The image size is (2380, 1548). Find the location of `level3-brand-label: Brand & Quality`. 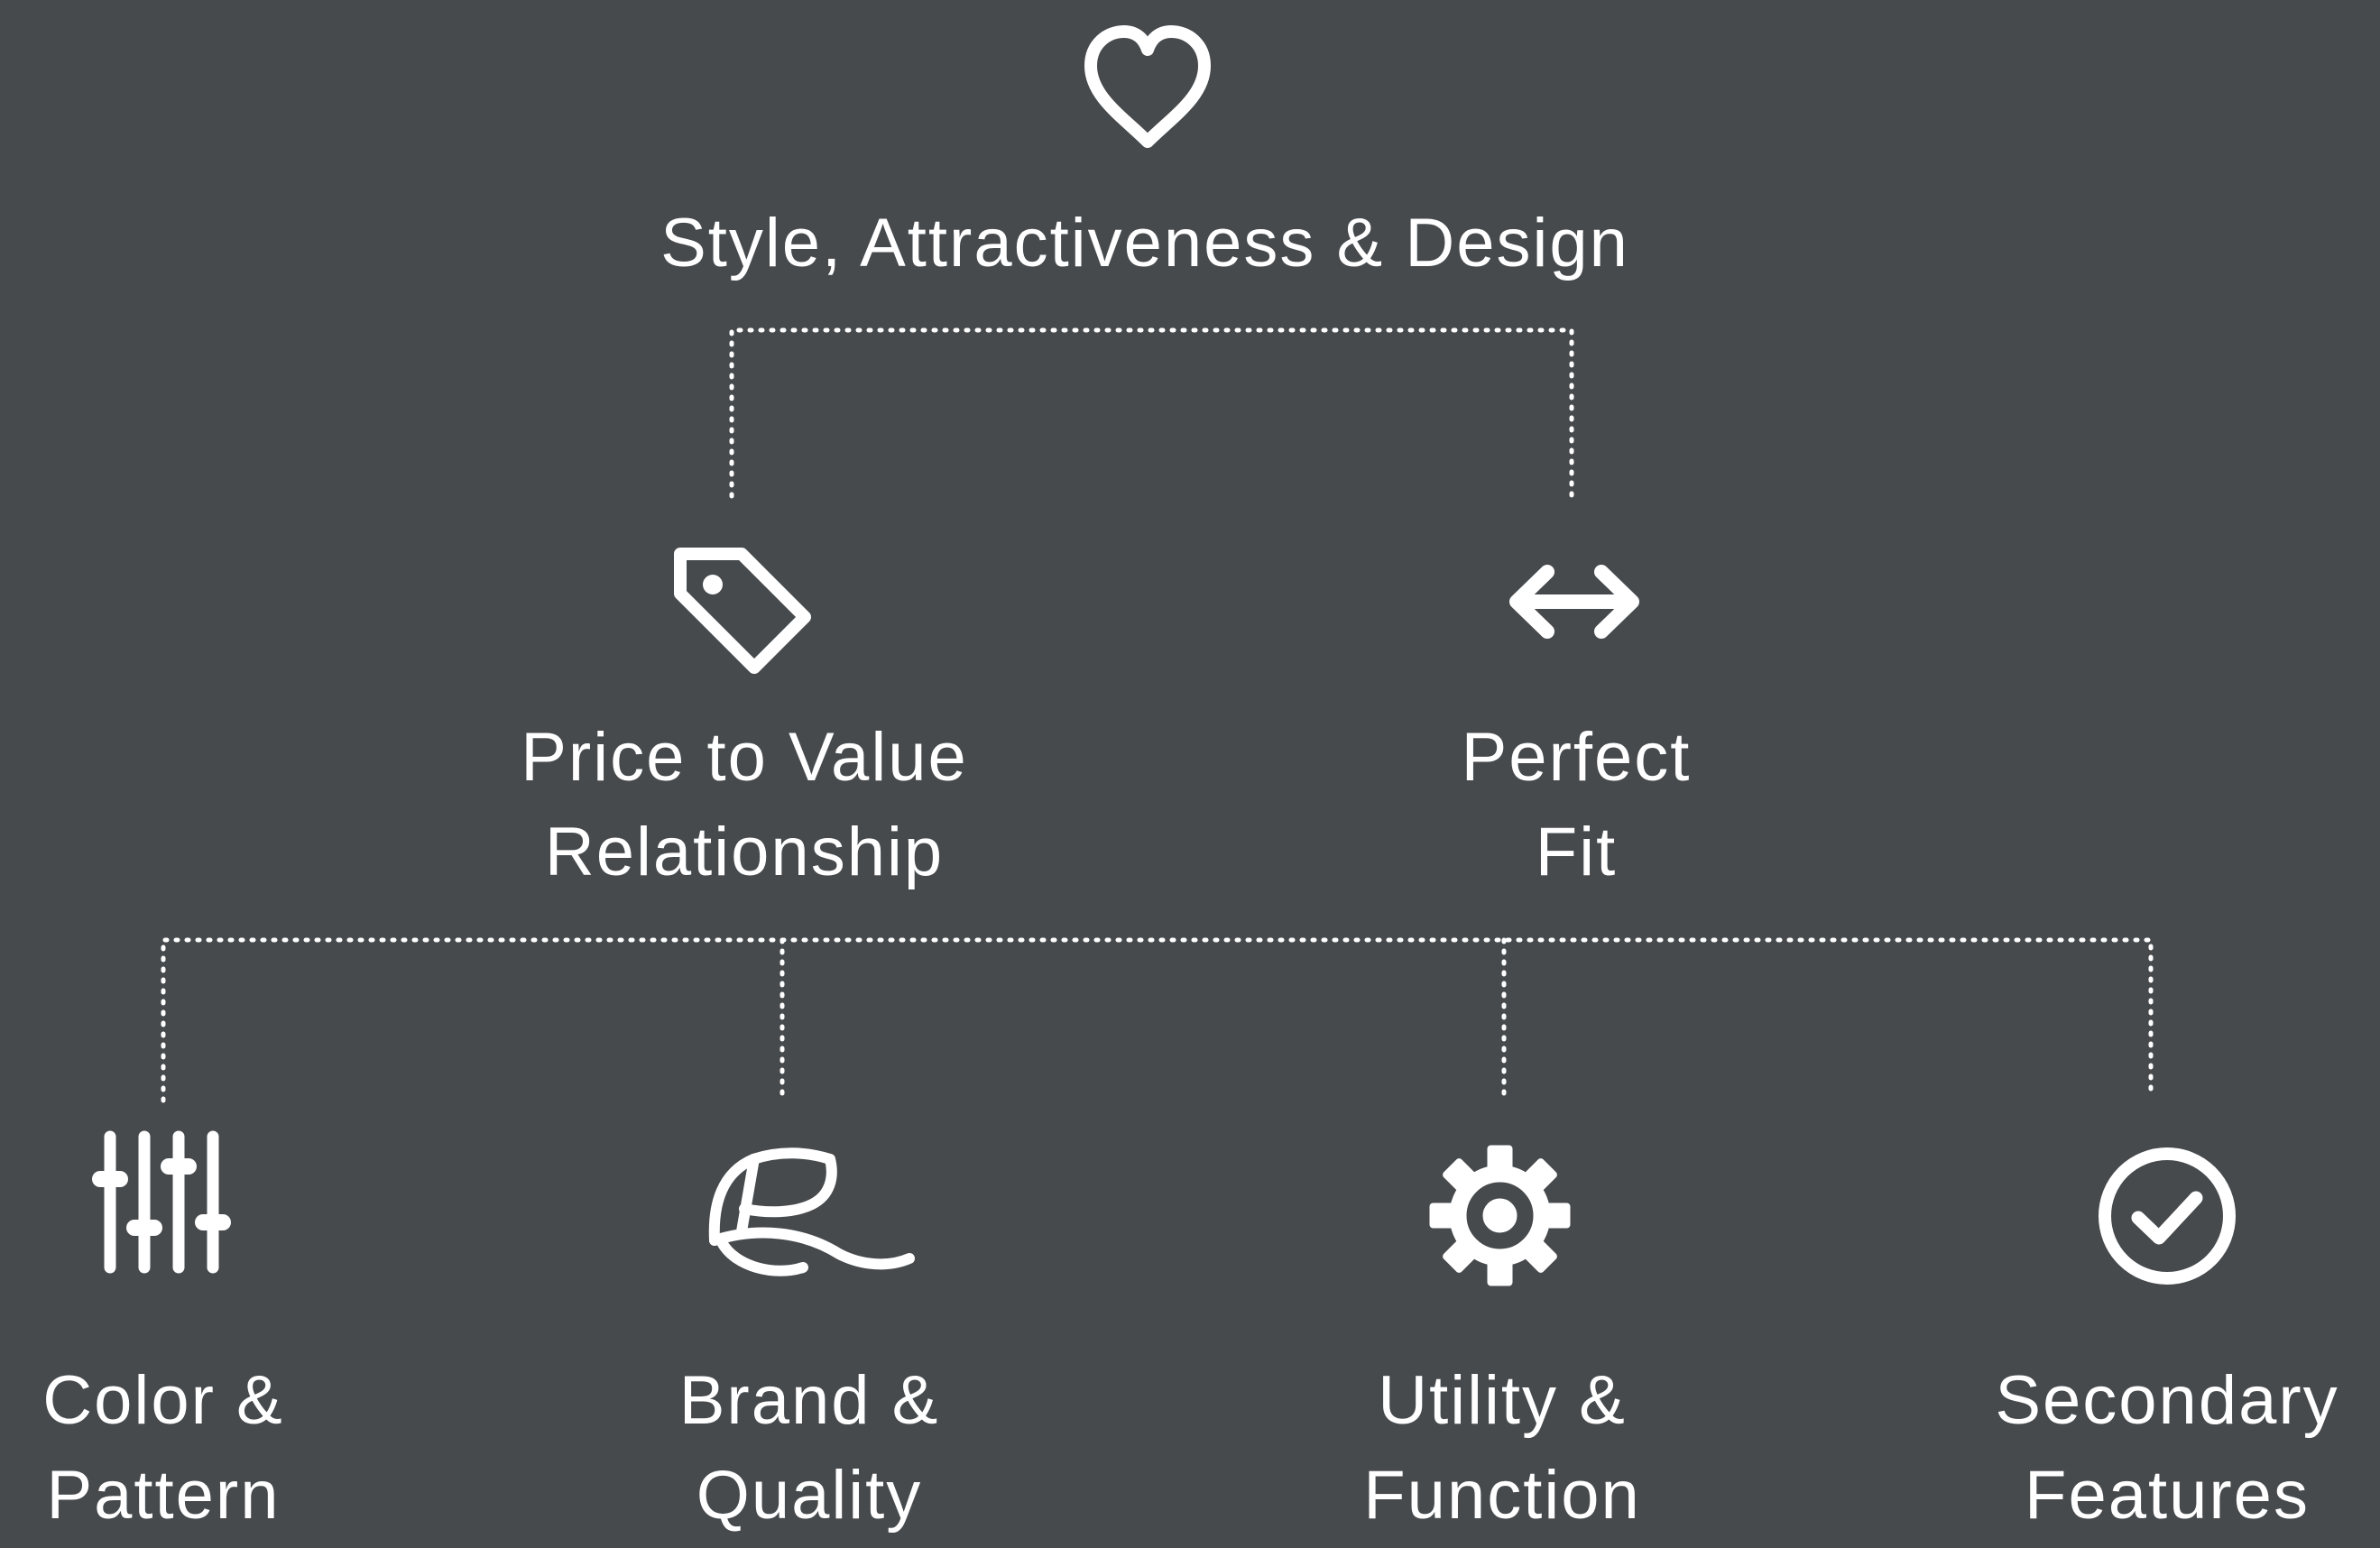

level3-brand-label: Brand & Quality is located at coordinates (809, 1448).